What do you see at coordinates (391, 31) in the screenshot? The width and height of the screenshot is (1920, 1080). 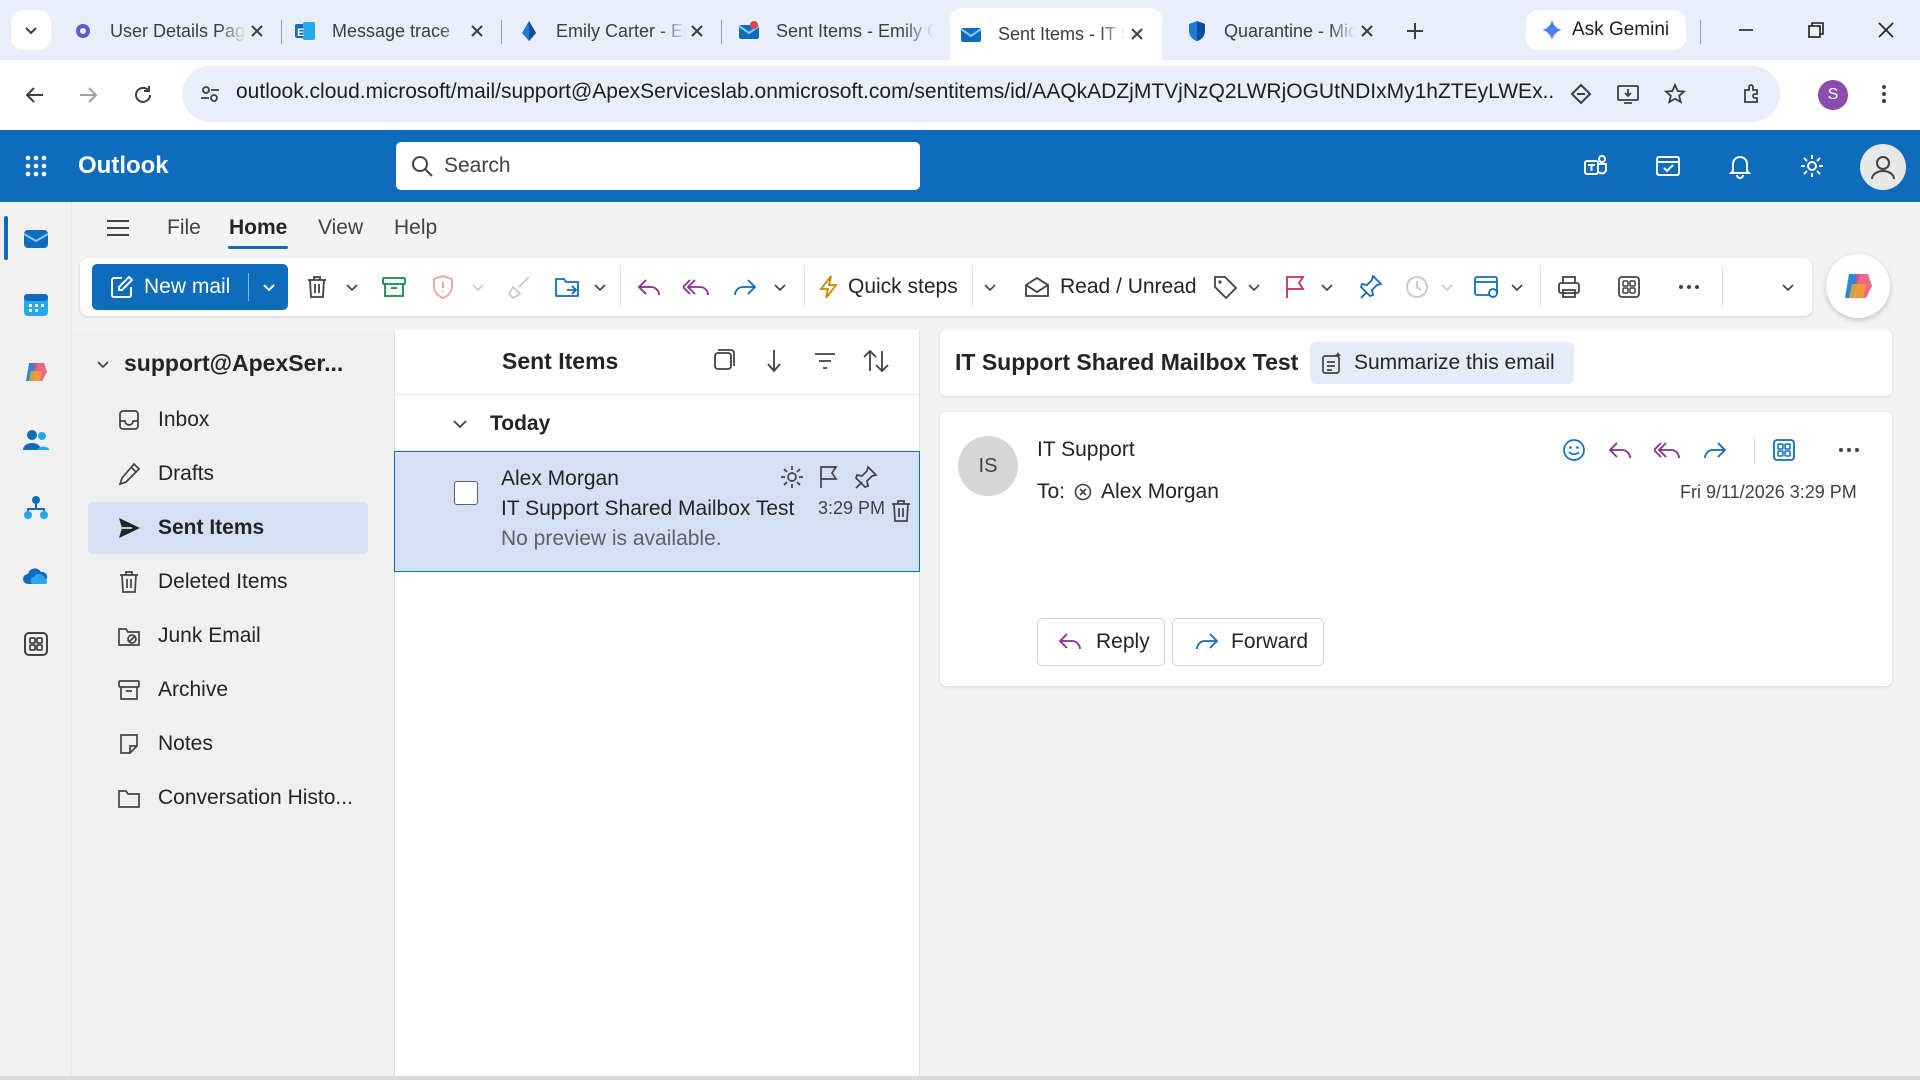 I see `tab-message-trace: E Message trace` at bounding box center [391, 31].